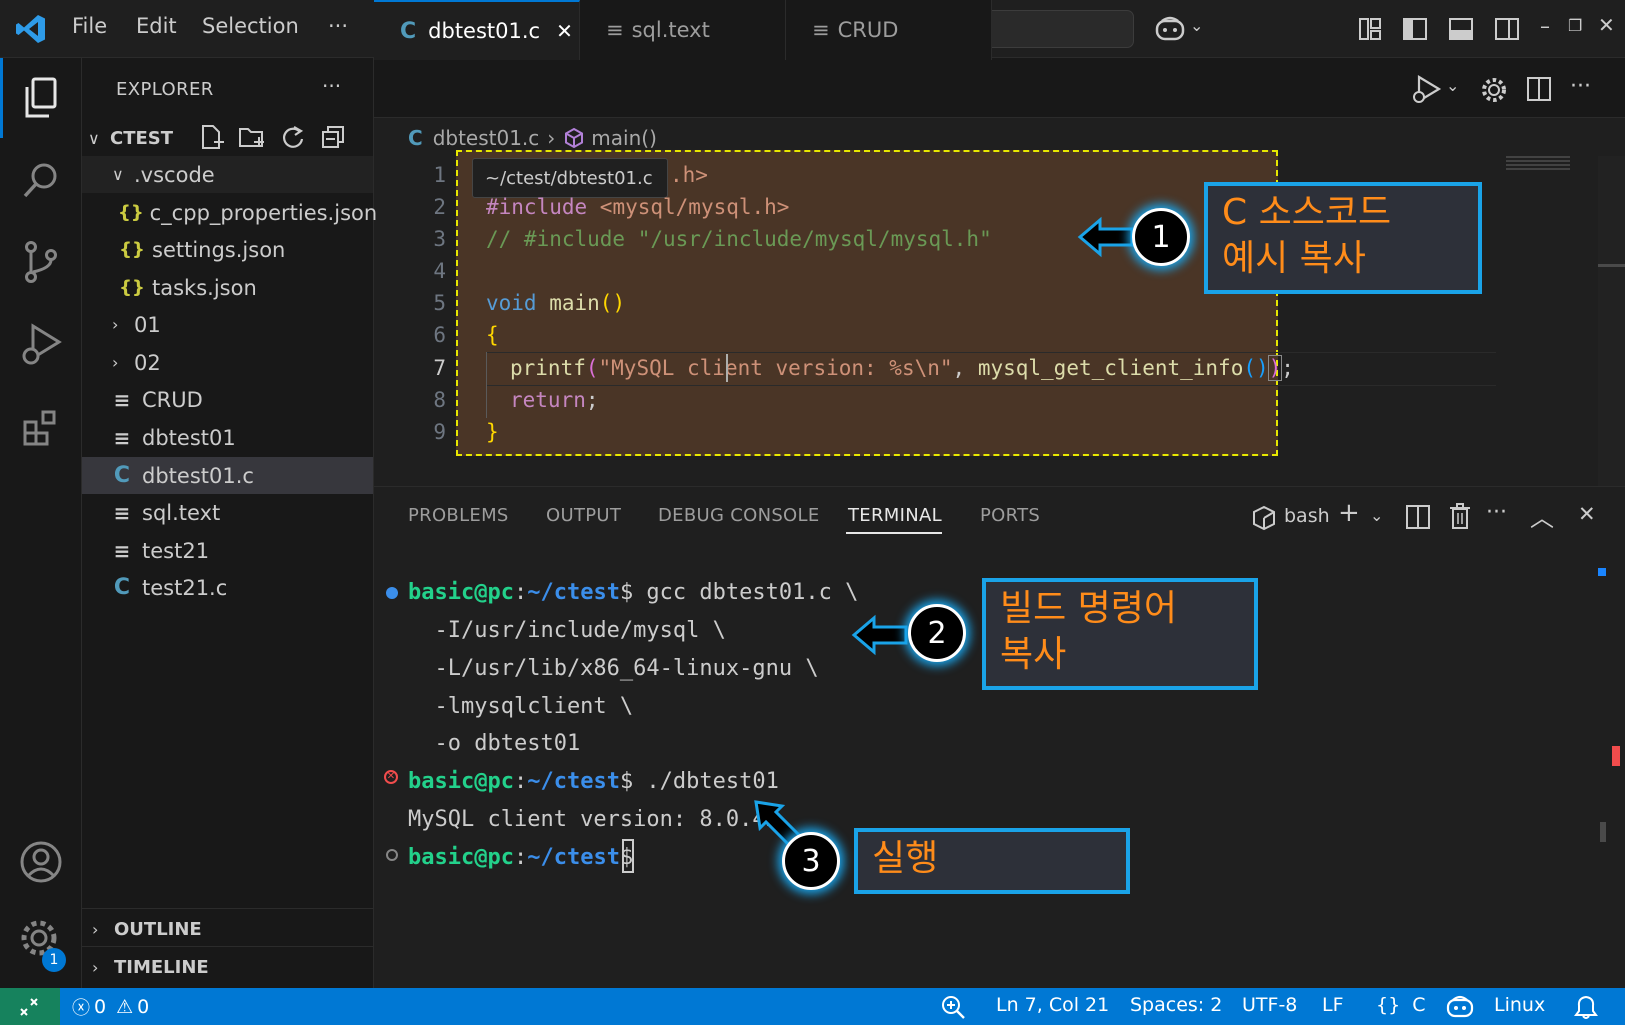  What do you see at coordinates (520, 857) in the screenshot?
I see `terminal-line-prompt: basic@pc:~/ctest$` at bounding box center [520, 857].